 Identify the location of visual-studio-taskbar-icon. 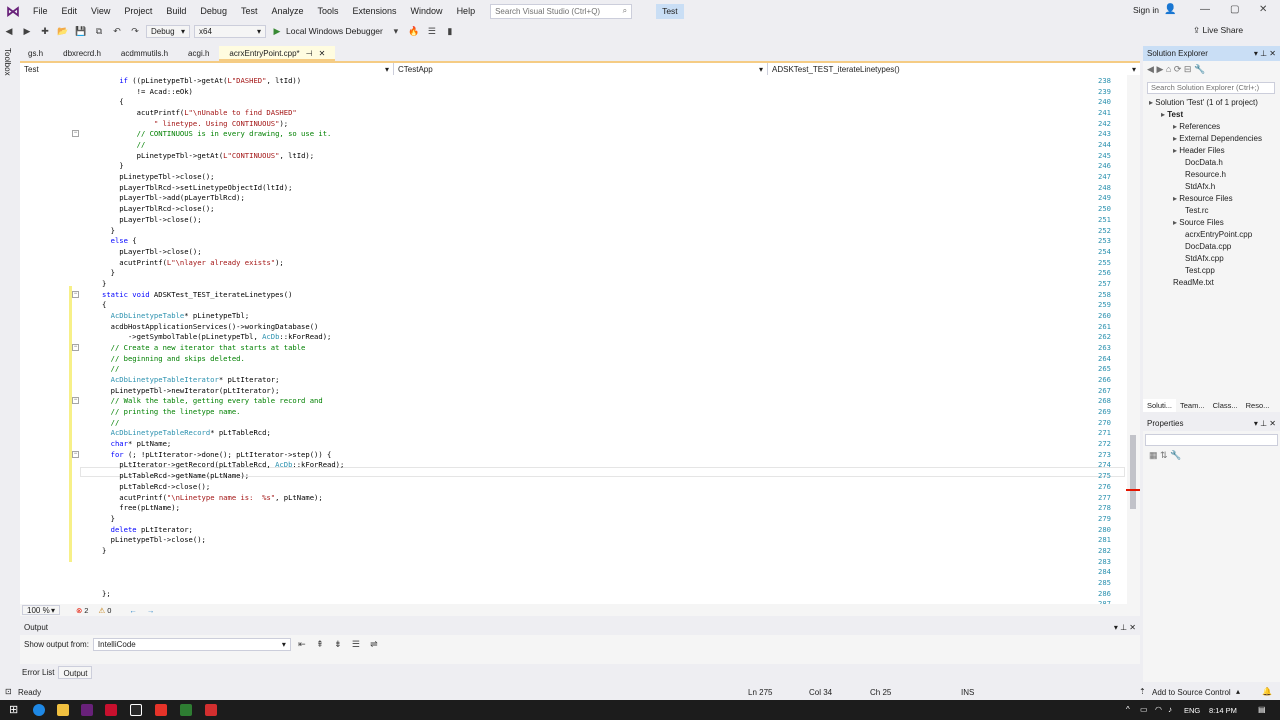
(87, 710).